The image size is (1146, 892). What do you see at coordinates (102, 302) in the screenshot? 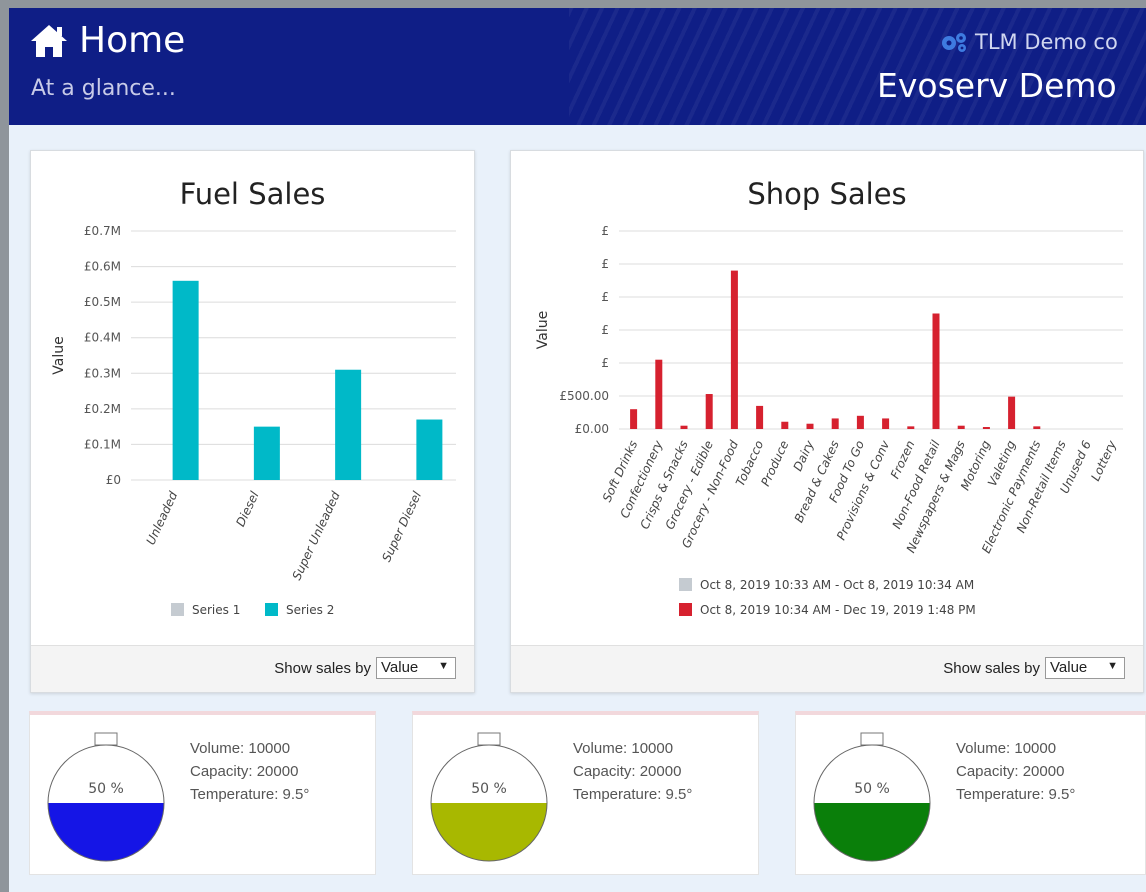
I see `y-tick-label: £0.5M` at bounding box center [102, 302].